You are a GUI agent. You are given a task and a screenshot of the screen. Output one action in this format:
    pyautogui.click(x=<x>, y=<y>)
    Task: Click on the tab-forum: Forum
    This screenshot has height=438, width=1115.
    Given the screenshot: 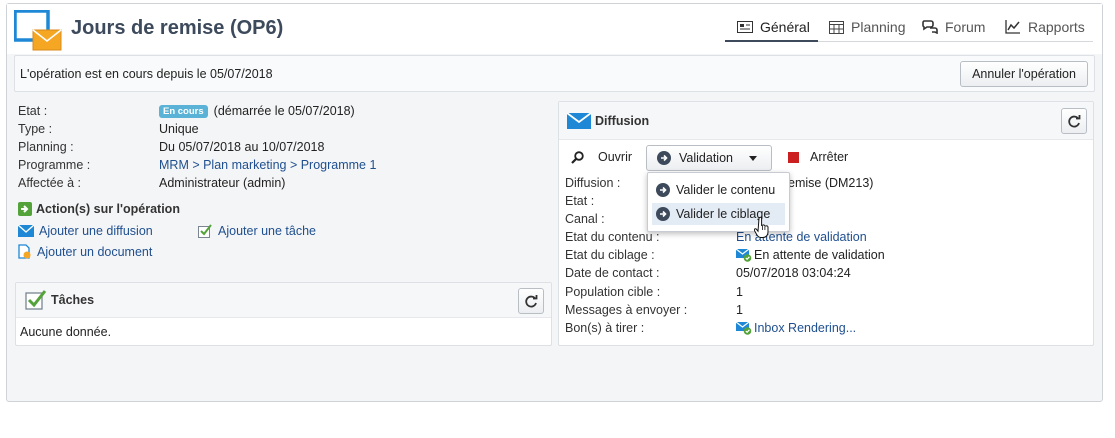 What is the action you would take?
    pyautogui.click(x=953, y=27)
    